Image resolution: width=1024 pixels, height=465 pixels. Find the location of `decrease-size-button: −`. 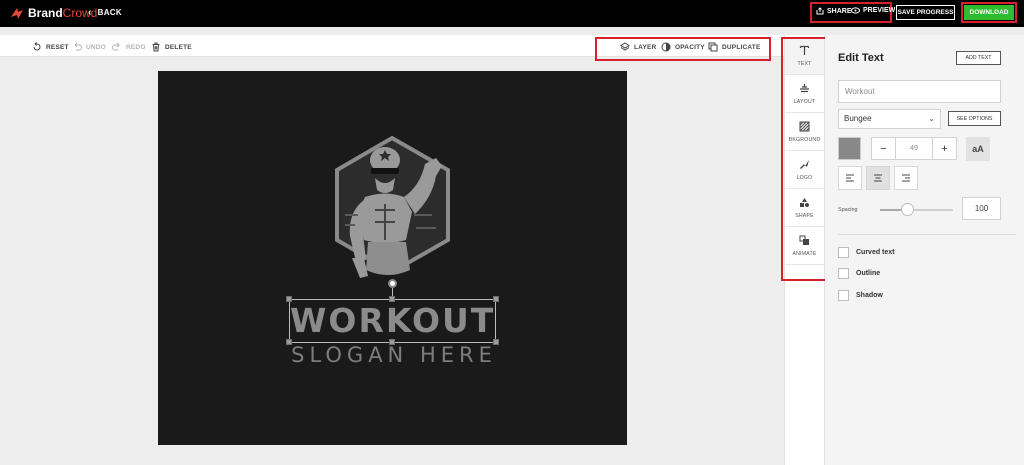

decrease-size-button: − is located at coordinates (883, 148).